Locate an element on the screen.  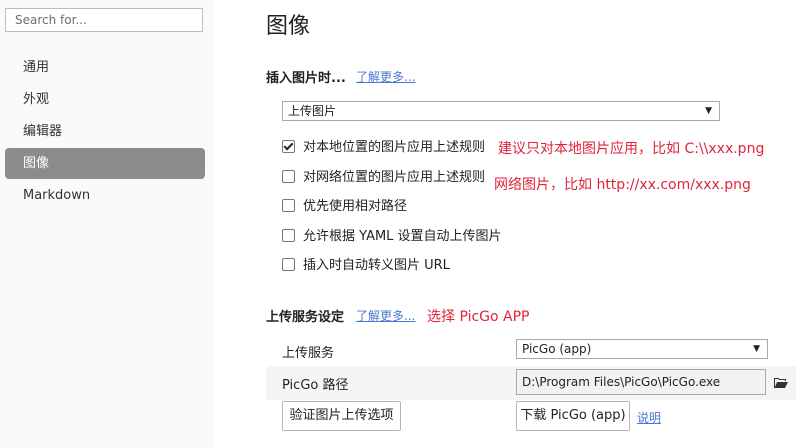
option-web-rule: 对网络位置的图片应用上述规则 is located at coordinates (383, 178).